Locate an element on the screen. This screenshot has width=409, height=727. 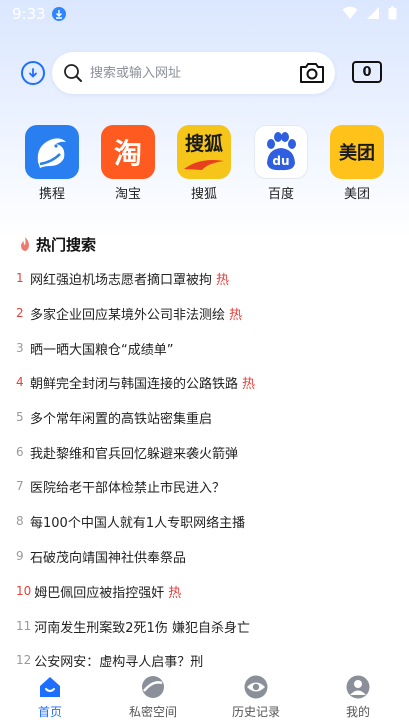
battery-icon is located at coordinates (392, 14).